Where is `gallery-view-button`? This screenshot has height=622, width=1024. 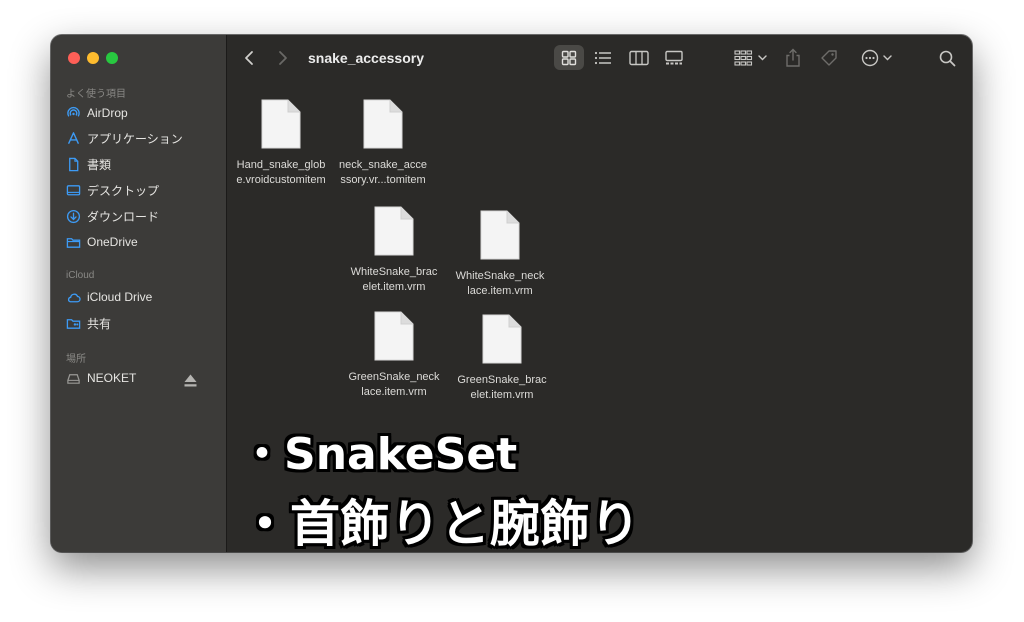 gallery-view-button is located at coordinates (674, 58).